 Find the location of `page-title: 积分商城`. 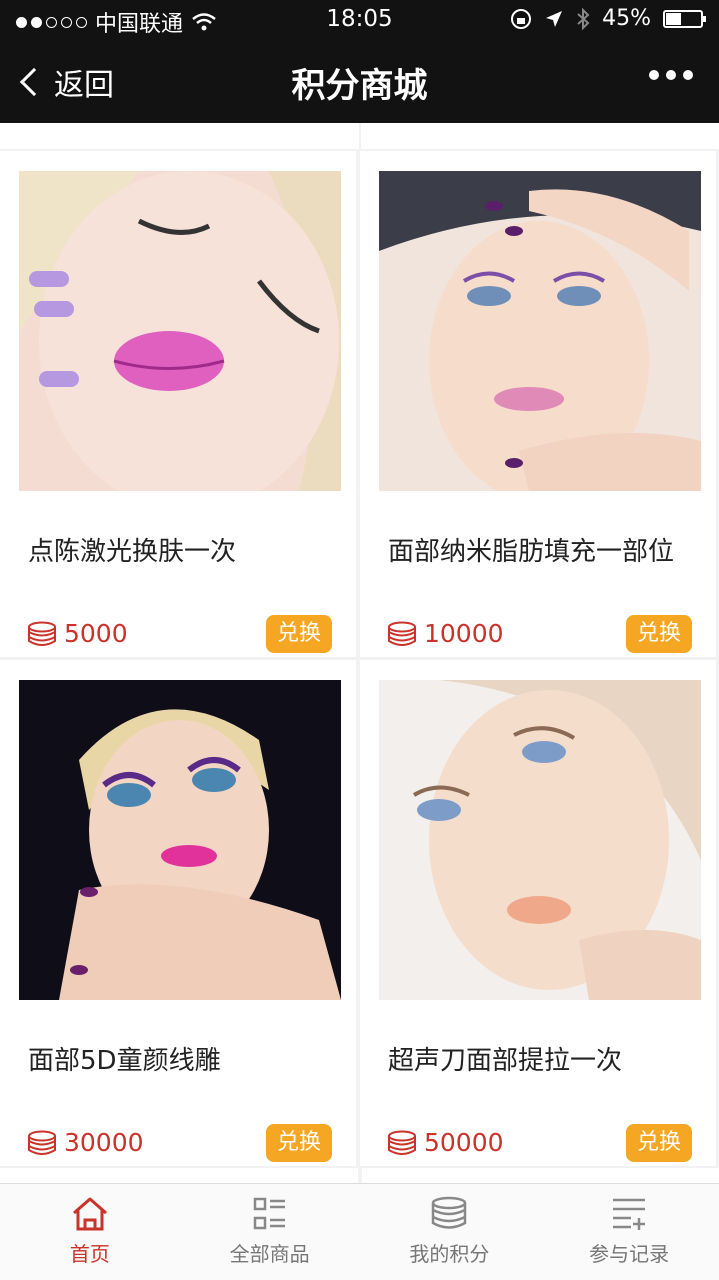

page-title: 积分商城 is located at coordinates (359, 86).